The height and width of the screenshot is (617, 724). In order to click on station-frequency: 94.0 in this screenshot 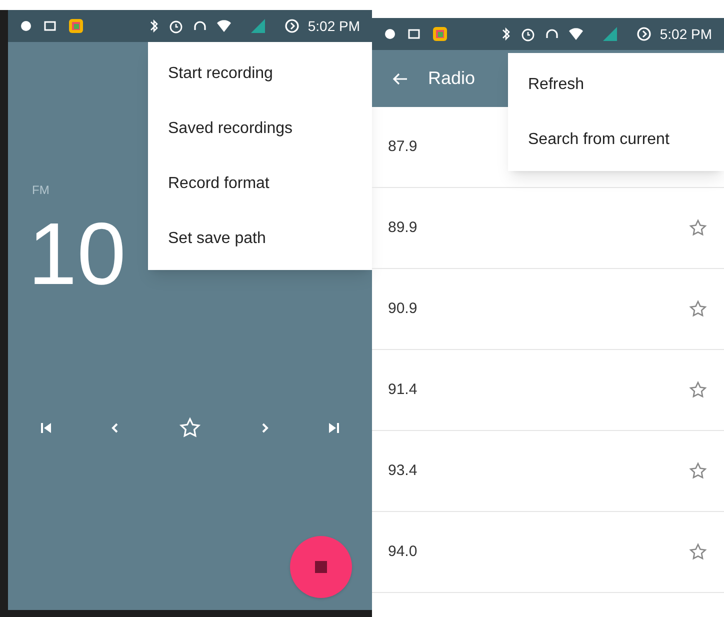, I will do `click(403, 552)`.